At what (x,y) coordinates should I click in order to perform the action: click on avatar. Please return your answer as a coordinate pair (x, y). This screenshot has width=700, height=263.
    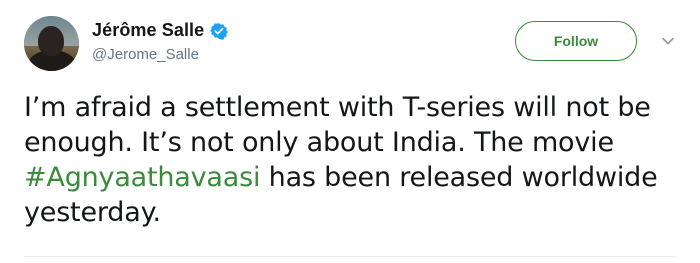
    Looking at the image, I should click on (51, 43).